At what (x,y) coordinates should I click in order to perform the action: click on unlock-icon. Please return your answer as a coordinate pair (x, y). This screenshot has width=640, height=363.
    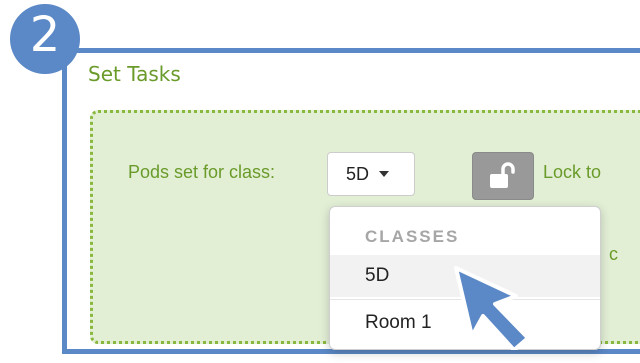
    Looking at the image, I should click on (502, 175).